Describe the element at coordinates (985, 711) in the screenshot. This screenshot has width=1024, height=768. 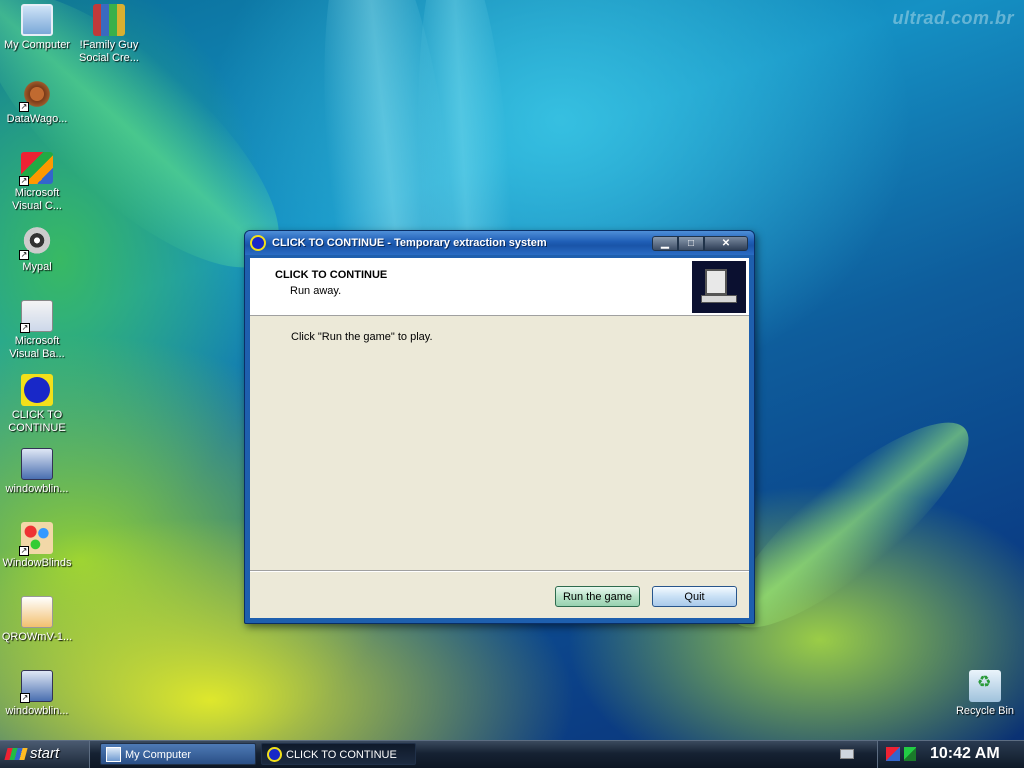
I see `desktop-icon-label: Recycle Bin` at that location.